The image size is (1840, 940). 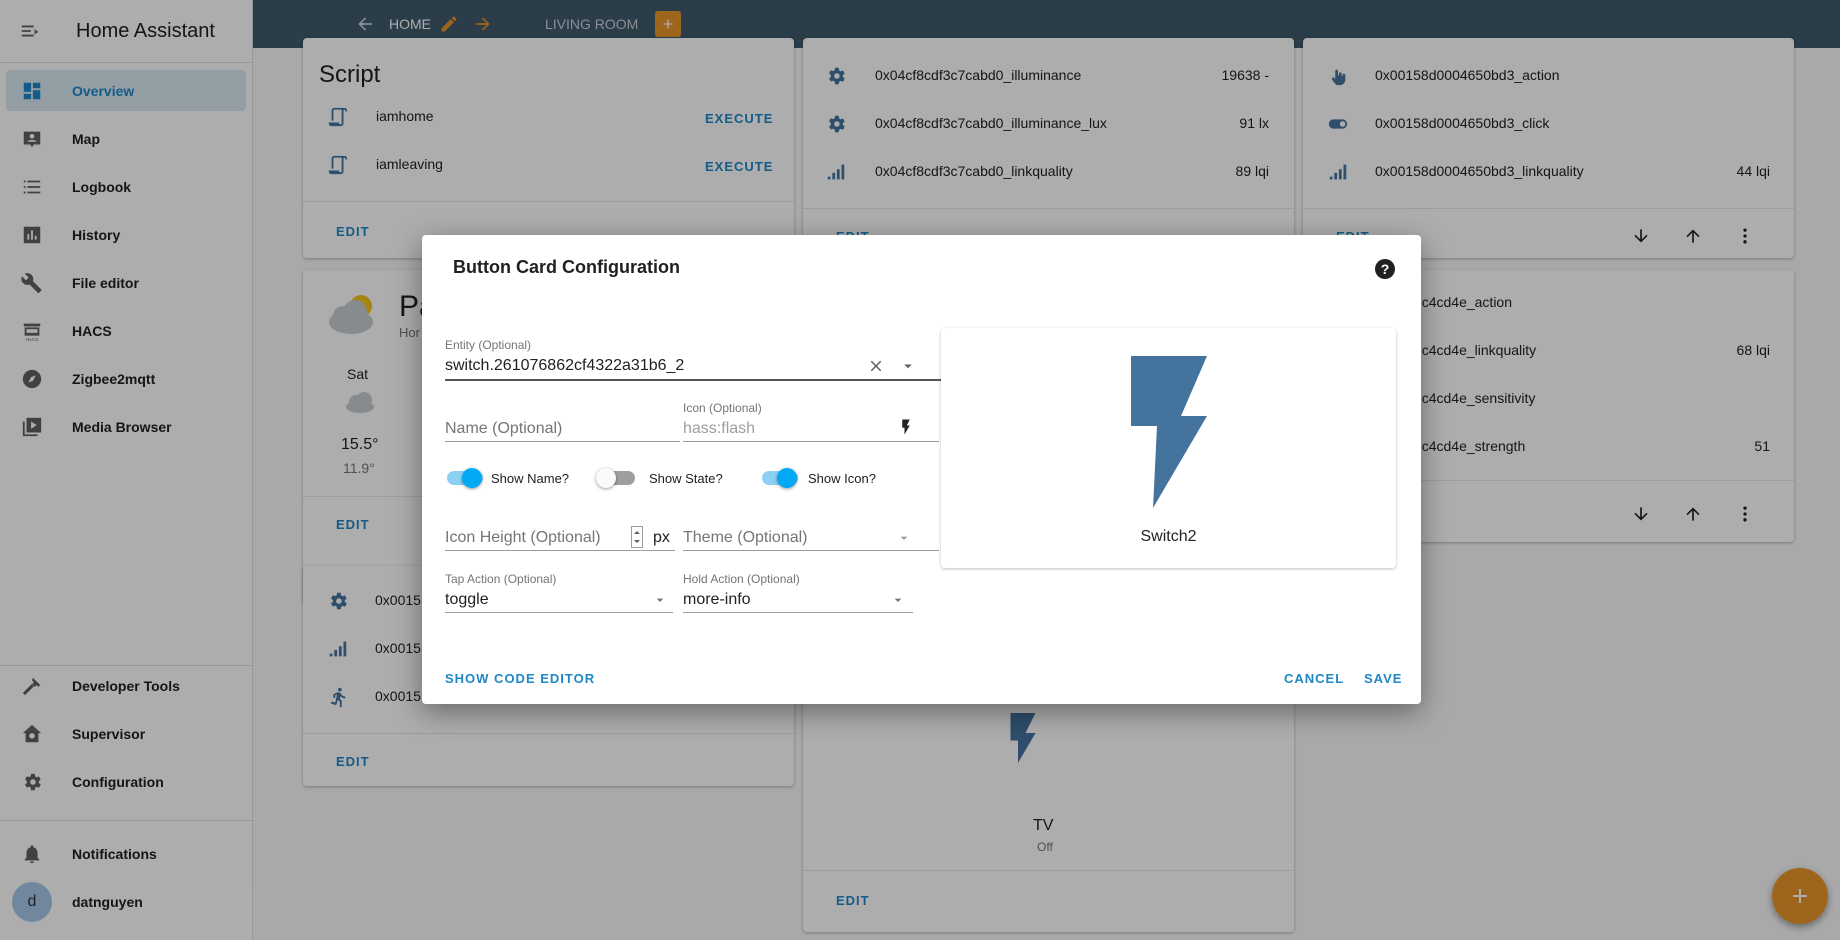 What do you see at coordinates (560, 550) in the screenshot?
I see `icon-height-underline` at bounding box center [560, 550].